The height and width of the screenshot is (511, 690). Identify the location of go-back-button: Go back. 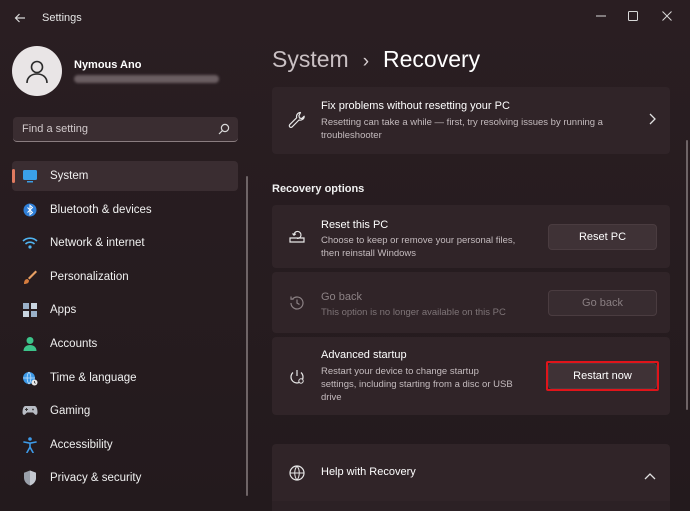
(602, 303).